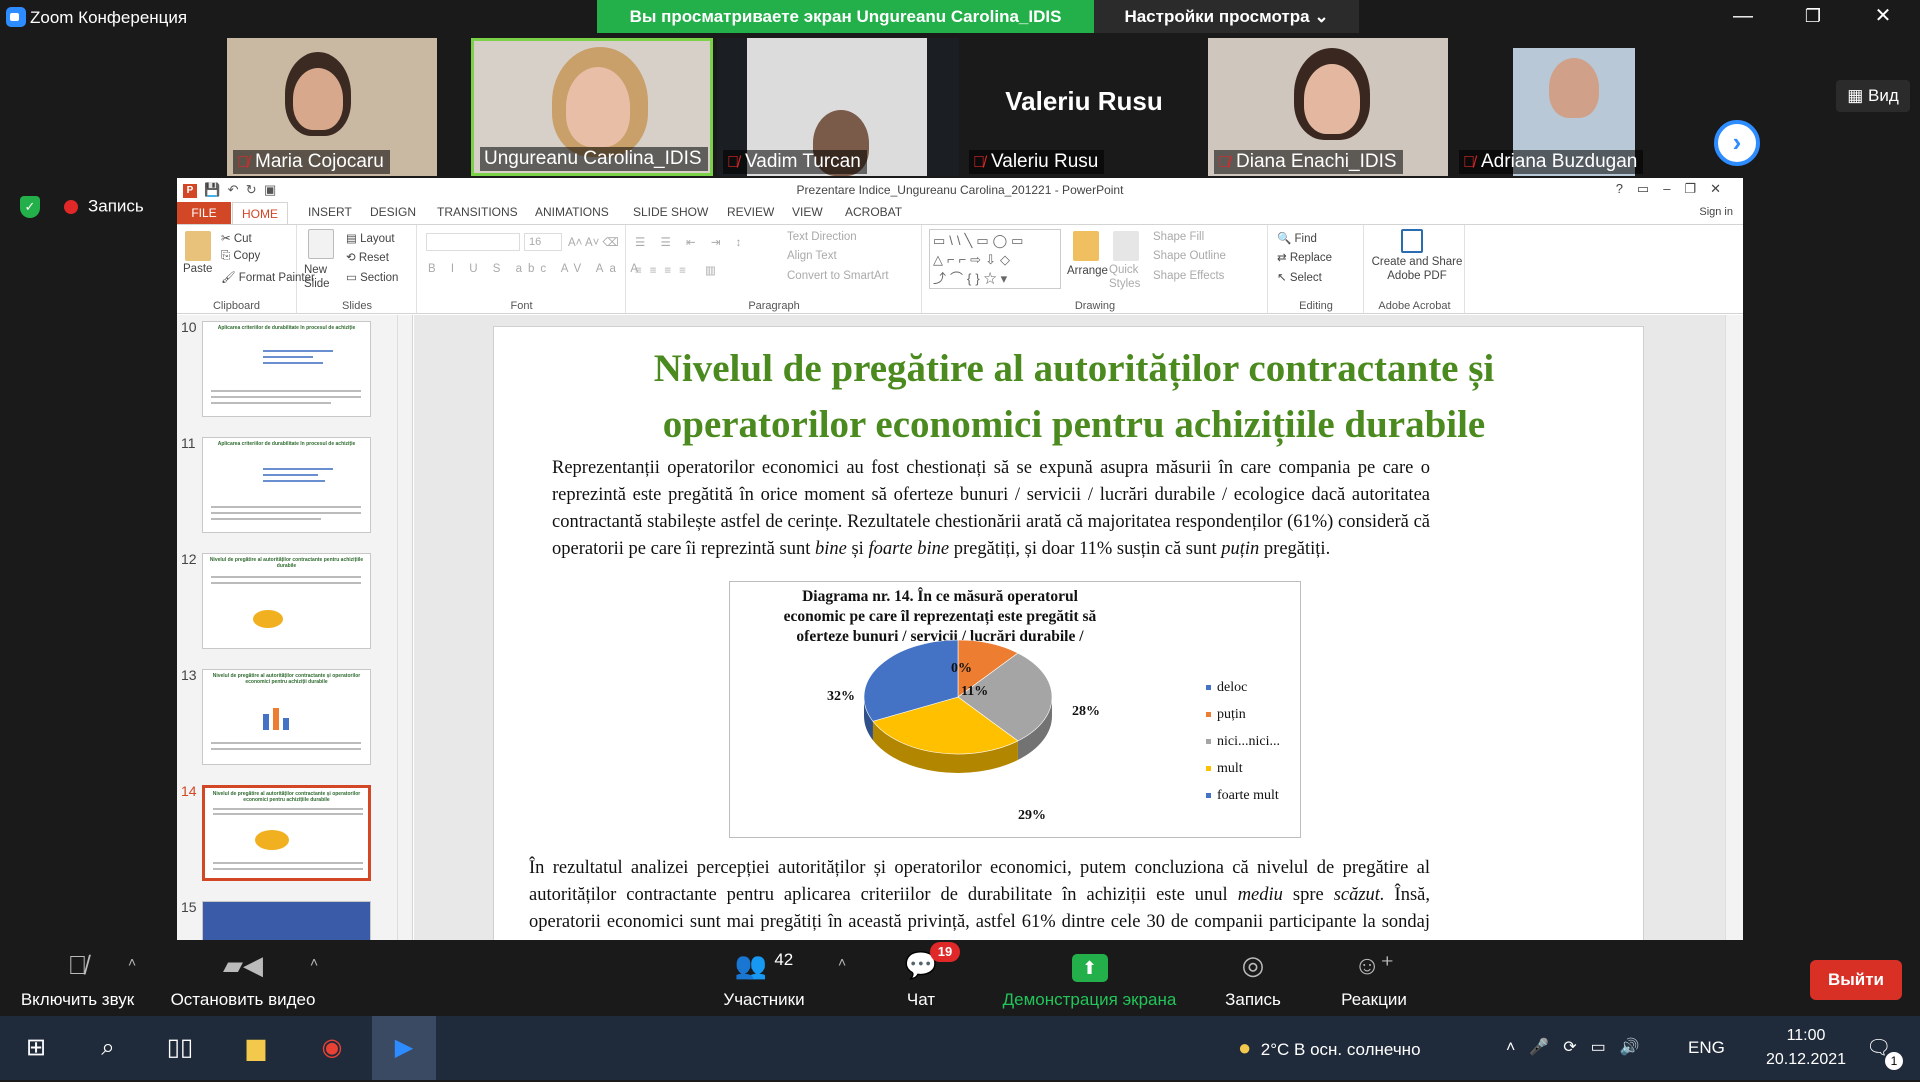 This screenshot has height=1082, width=1920. I want to click on select-button: ↖ Select, so click(1299, 277).